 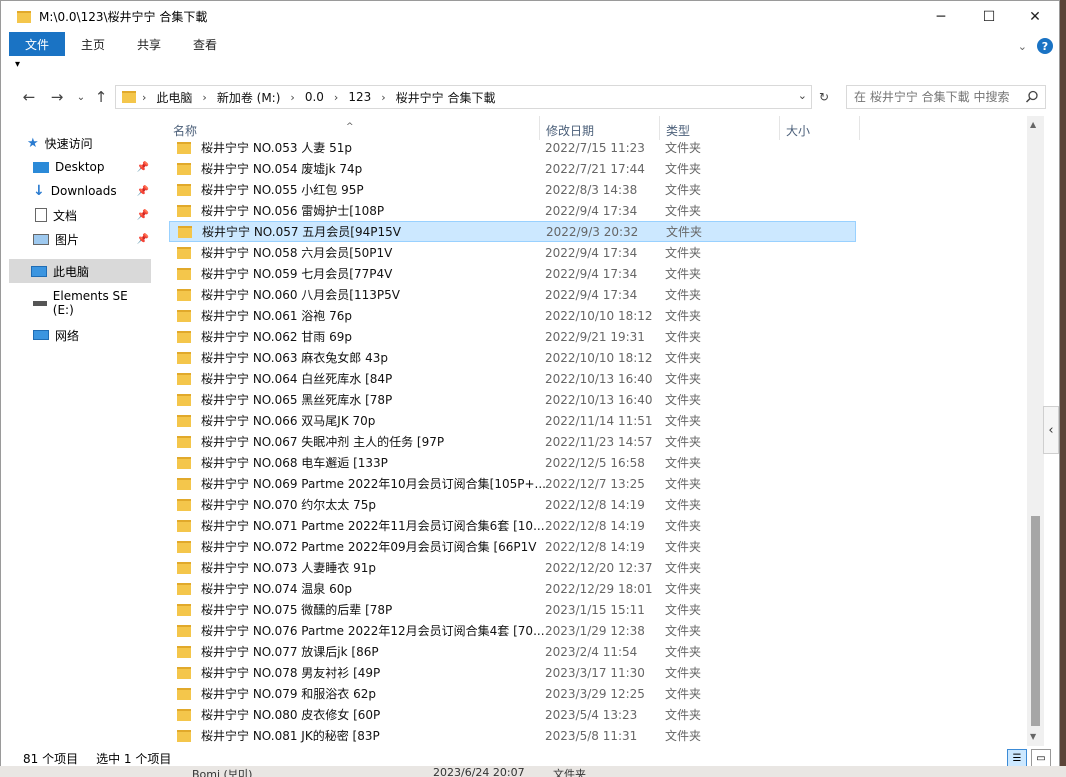 I want to click on table-row: 桜井宁宁 NO.080 皮衣修女 [60P 2023/5/4 13:23 文件夹, so click(x=512, y=714).